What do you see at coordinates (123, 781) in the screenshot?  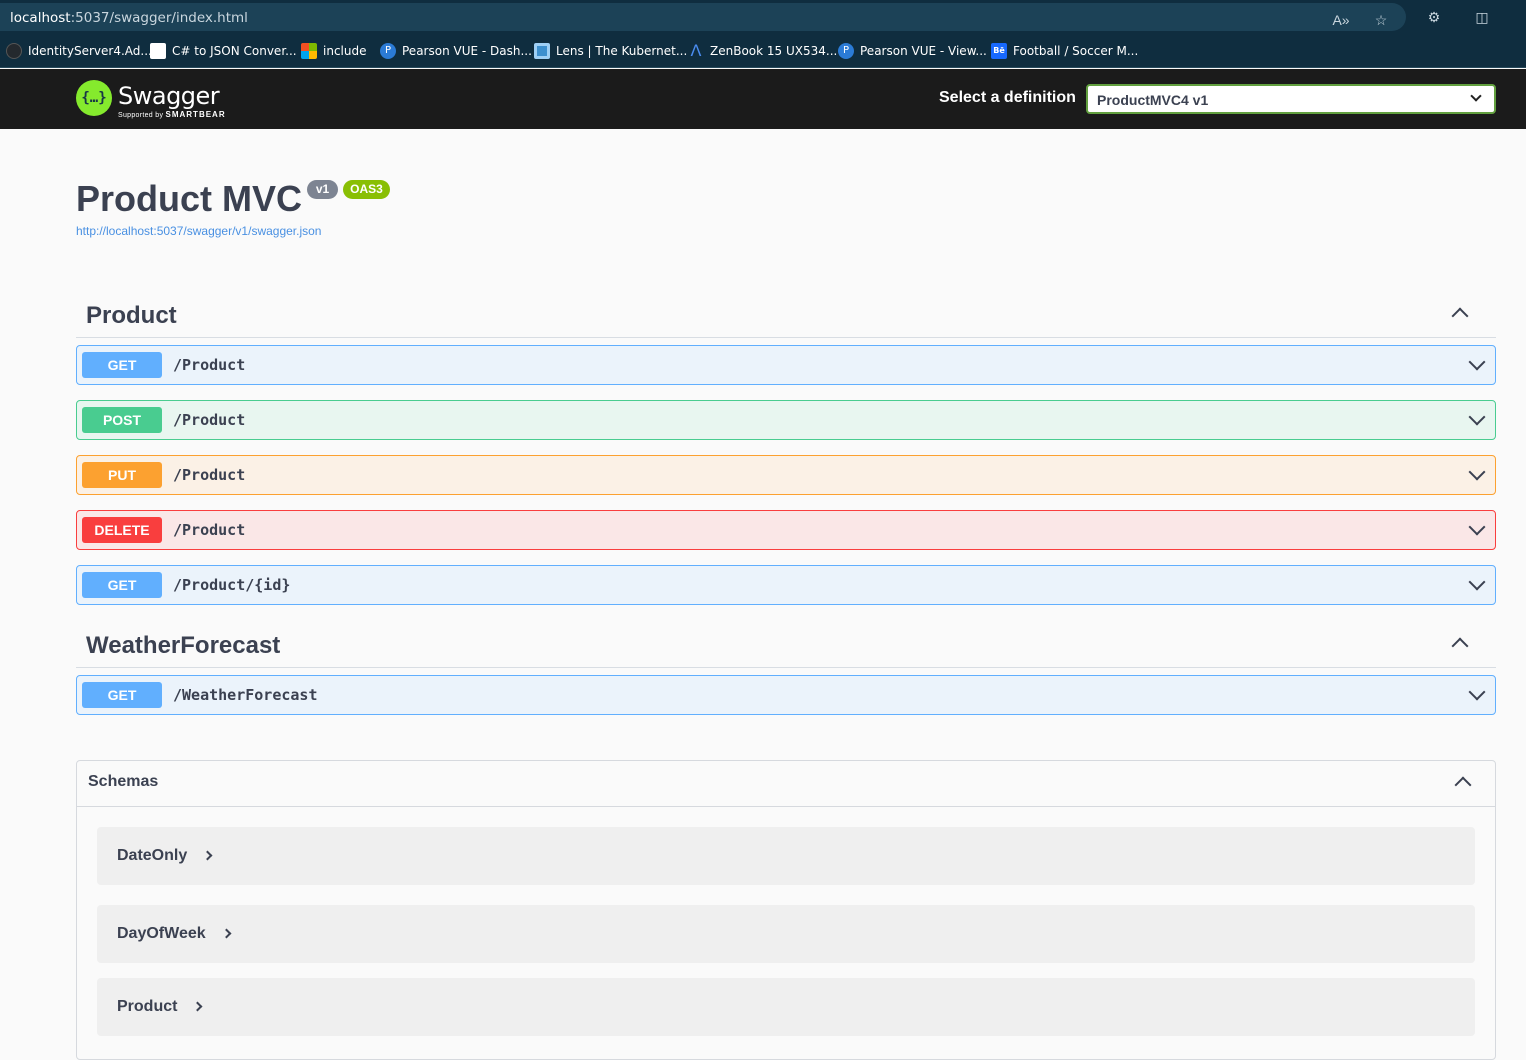 I see `schemas-title: Schemas` at bounding box center [123, 781].